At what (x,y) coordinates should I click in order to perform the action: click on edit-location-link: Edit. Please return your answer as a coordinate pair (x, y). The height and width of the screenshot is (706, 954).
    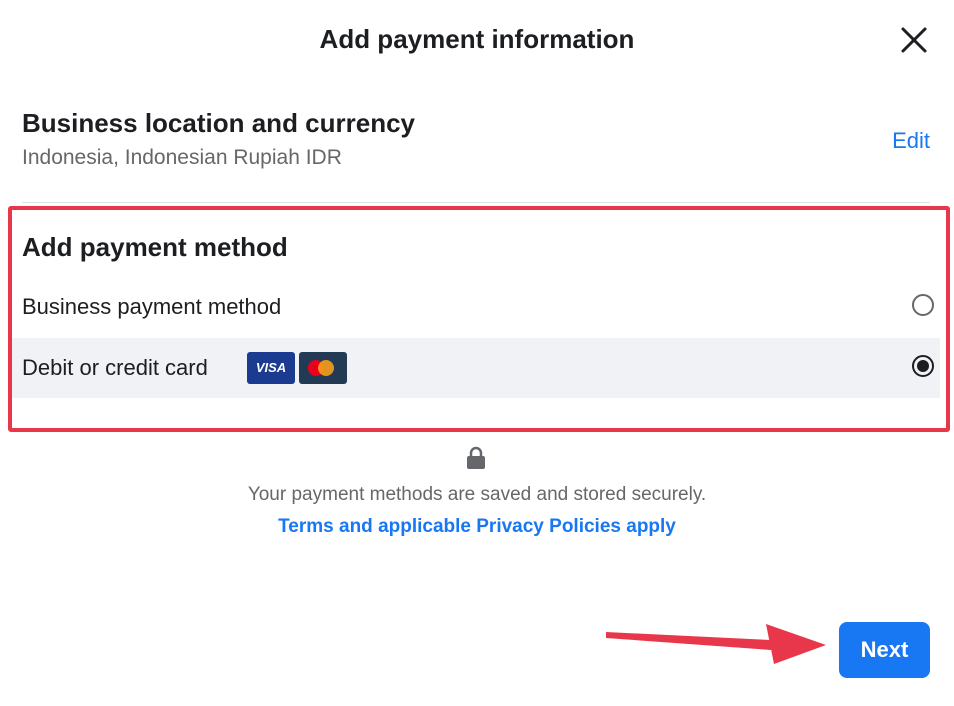
    Looking at the image, I should click on (911, 141).